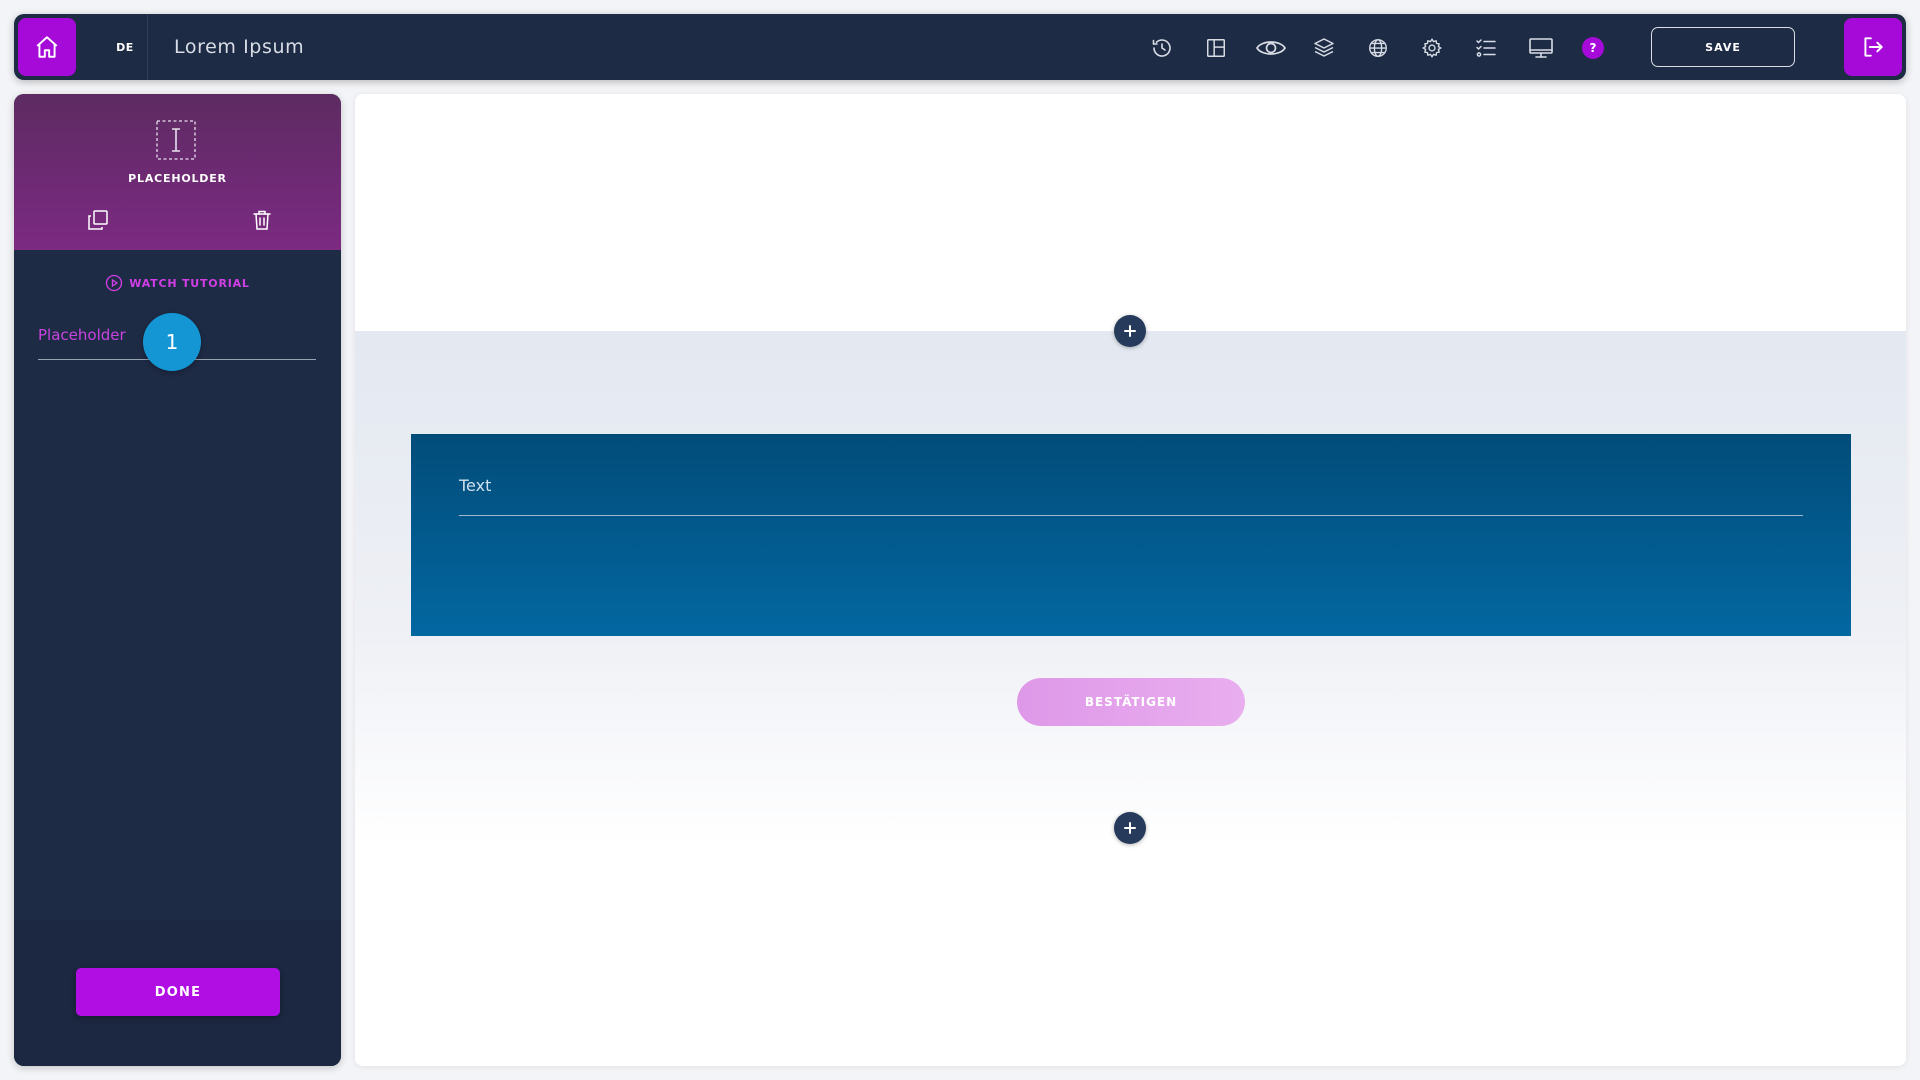 The height and width of the screenshot is (1080, 1920). I want to click on globe-icon, so click(1378, 48).